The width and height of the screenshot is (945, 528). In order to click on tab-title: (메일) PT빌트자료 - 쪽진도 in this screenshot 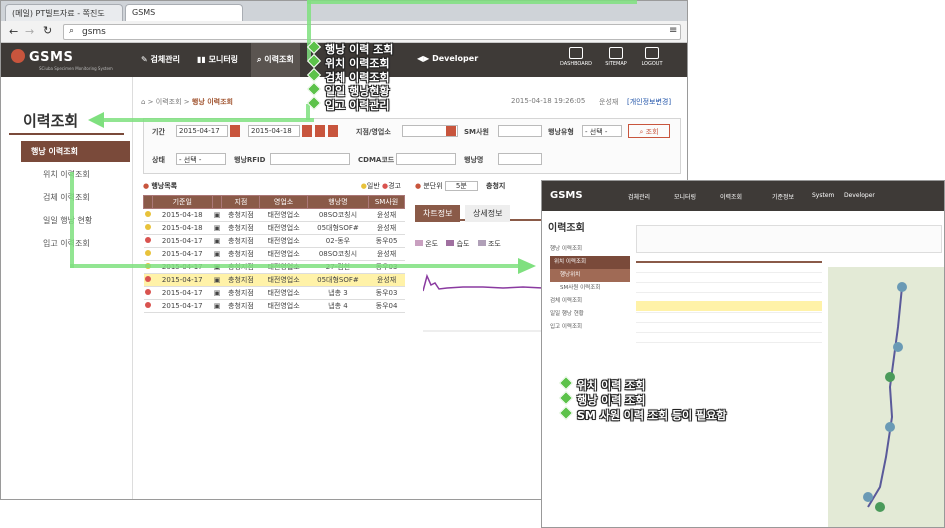, I will do `click(58, 13)`.